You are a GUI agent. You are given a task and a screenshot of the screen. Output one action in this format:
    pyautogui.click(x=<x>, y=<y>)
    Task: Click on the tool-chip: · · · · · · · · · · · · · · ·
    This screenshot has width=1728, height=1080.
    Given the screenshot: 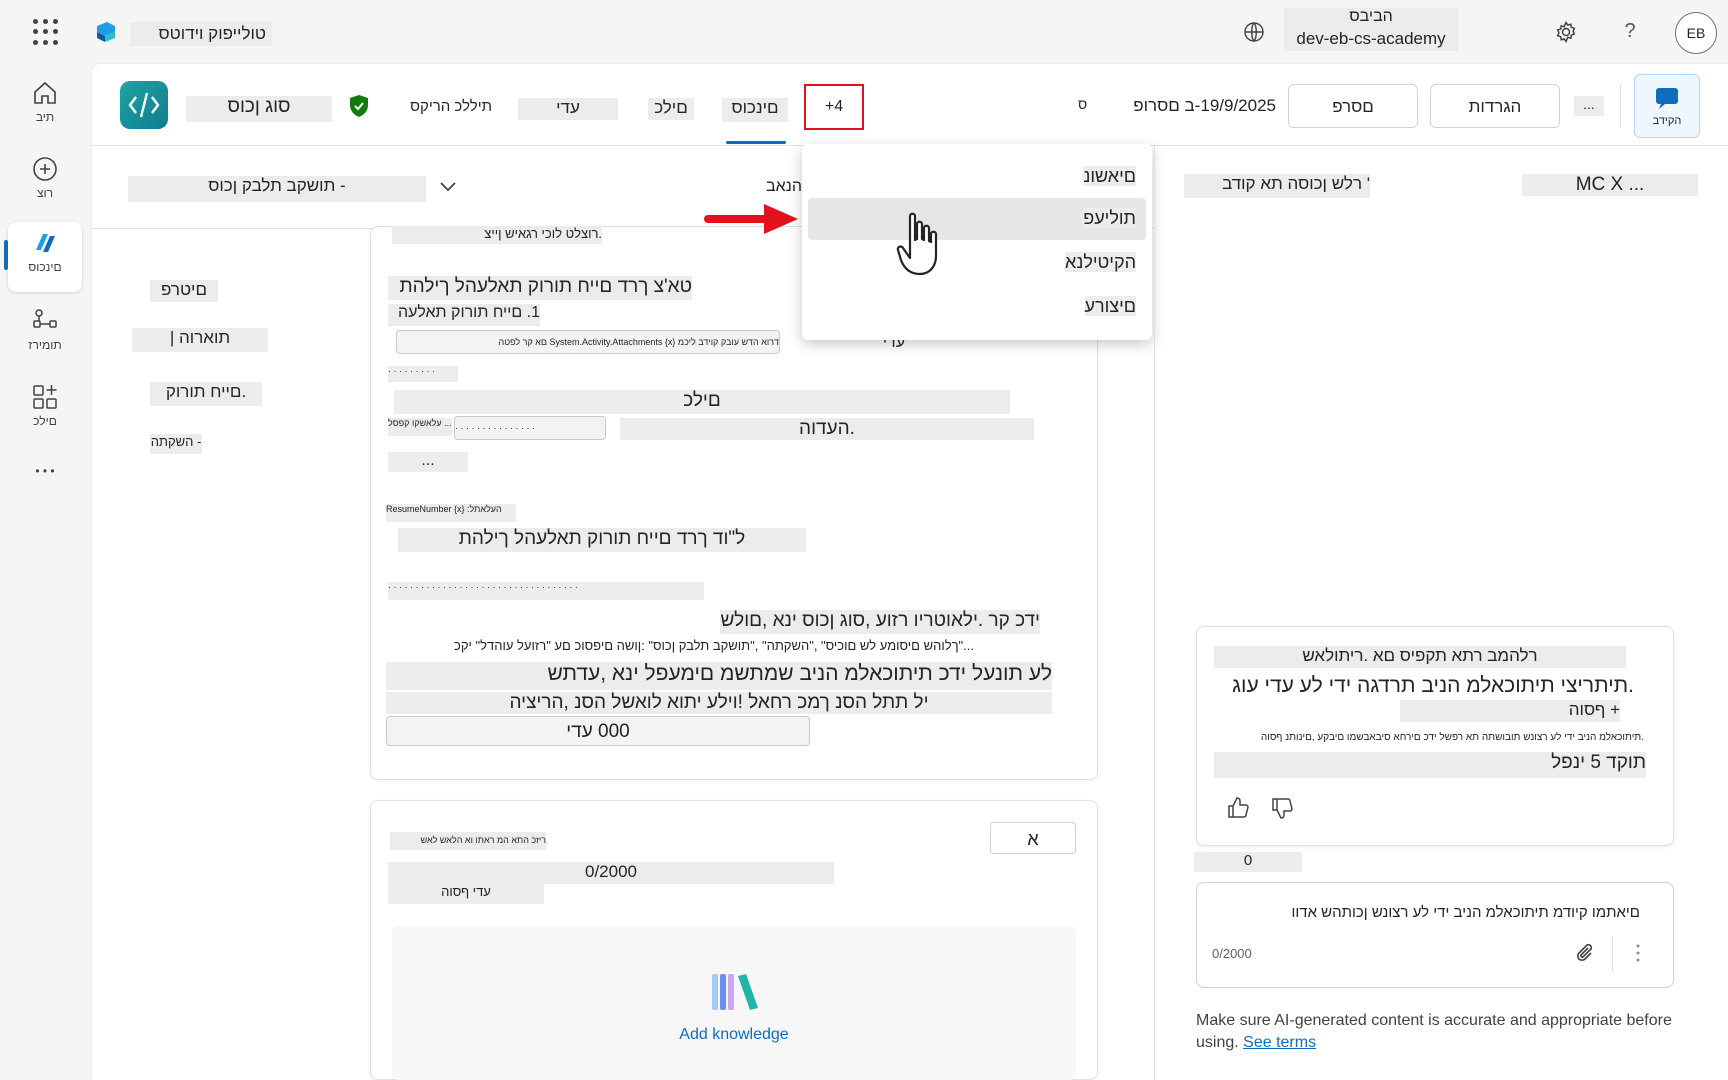 What is the action you would take?
    pyautogui.click(x=530, y=428)
    